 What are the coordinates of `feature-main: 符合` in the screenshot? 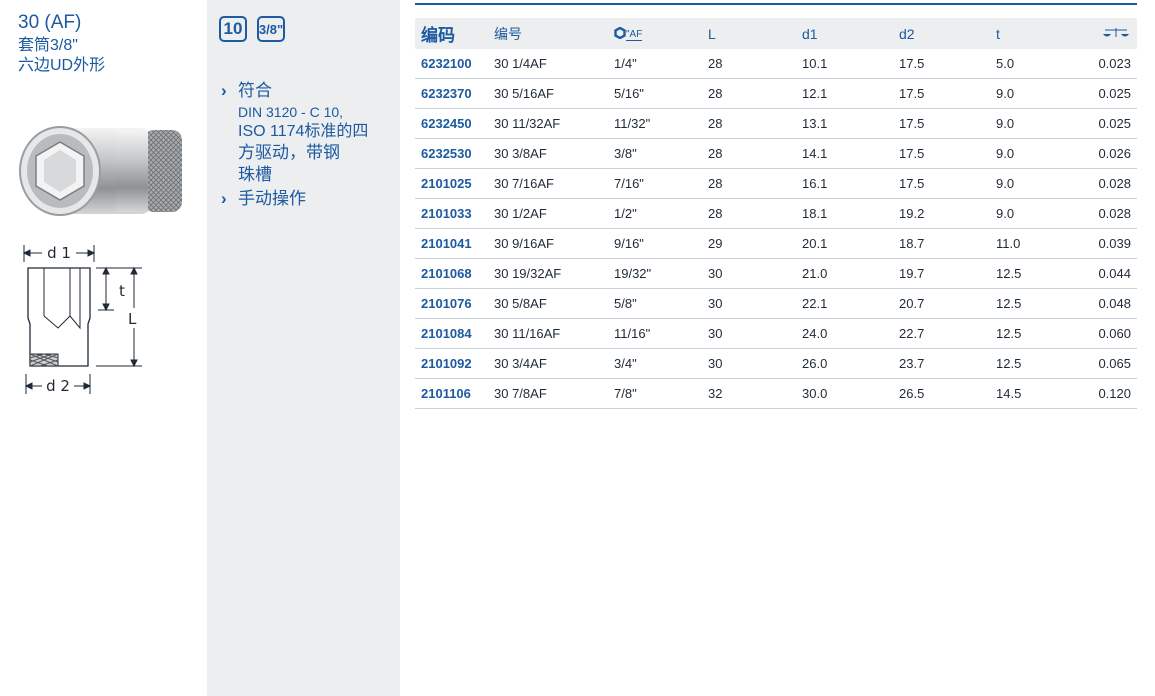 It's located at (255, 90).